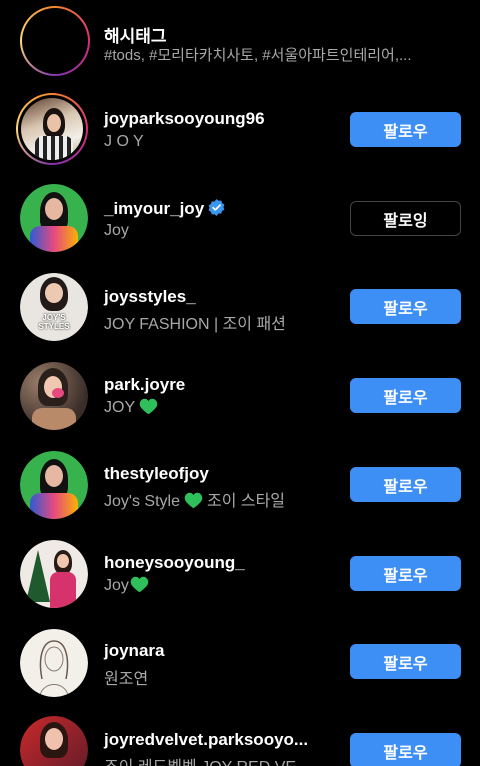  Describe the element at coordinates (184, 118) in the screenshot. I see `username: joyparksooyoung96` at that location.